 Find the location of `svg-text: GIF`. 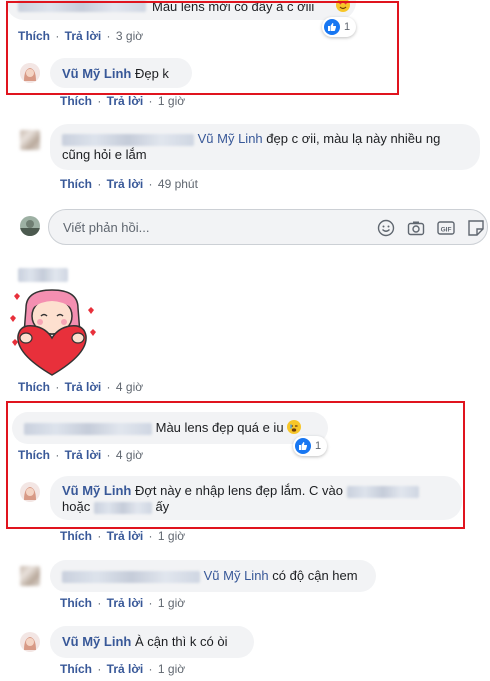

svg-text: GIF is located at coordinates (446, 229).